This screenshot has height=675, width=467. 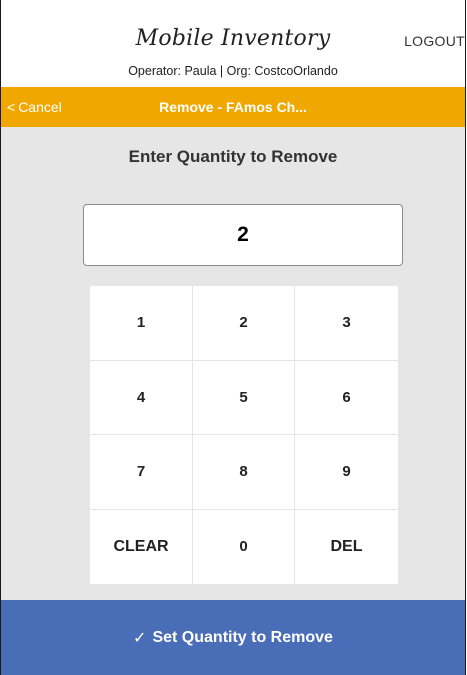 What do you see at coordinates (140, 637) in the screenshot?
I see `check-icon: ✓` at bounding box center [140, 637].